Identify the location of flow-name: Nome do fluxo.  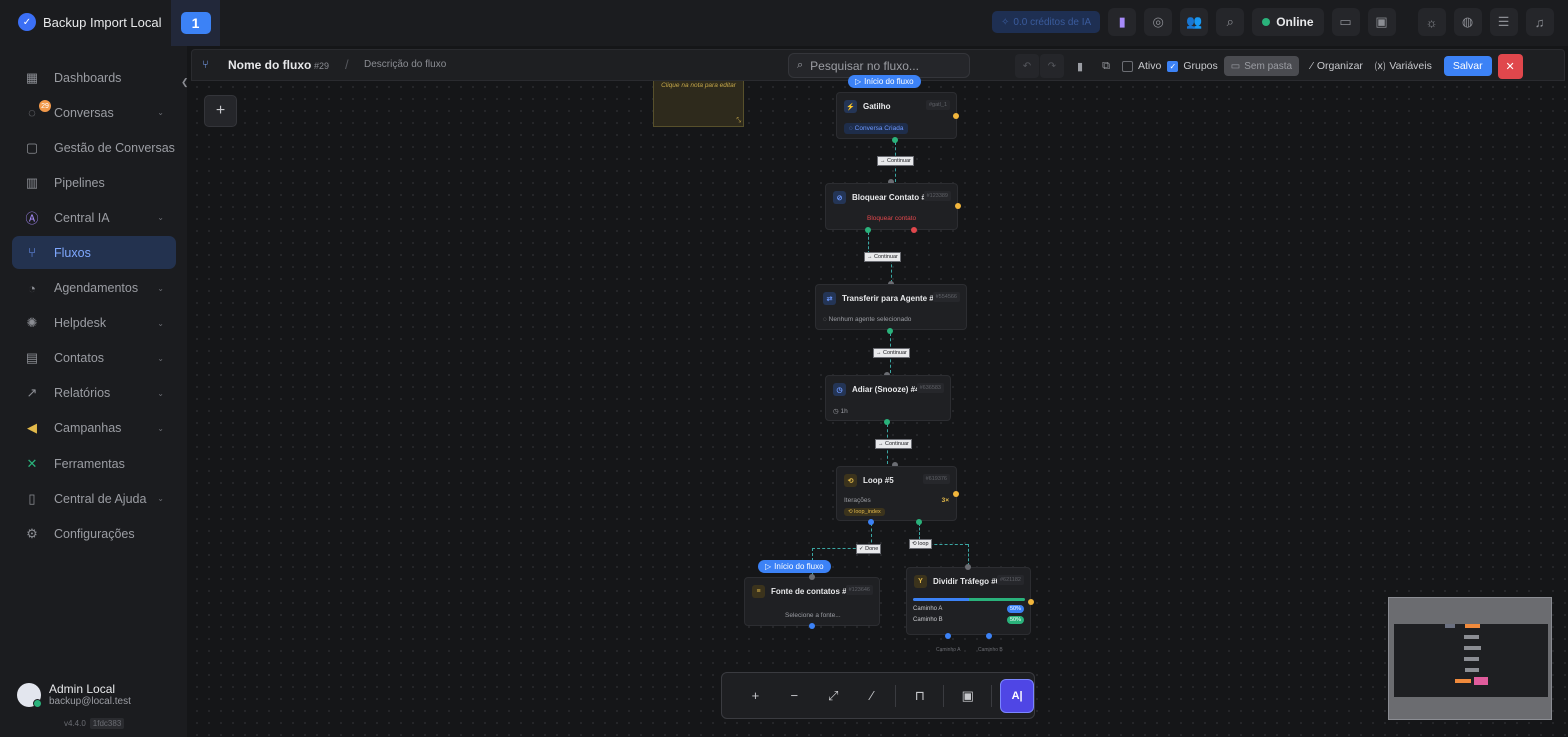
(269, 65).